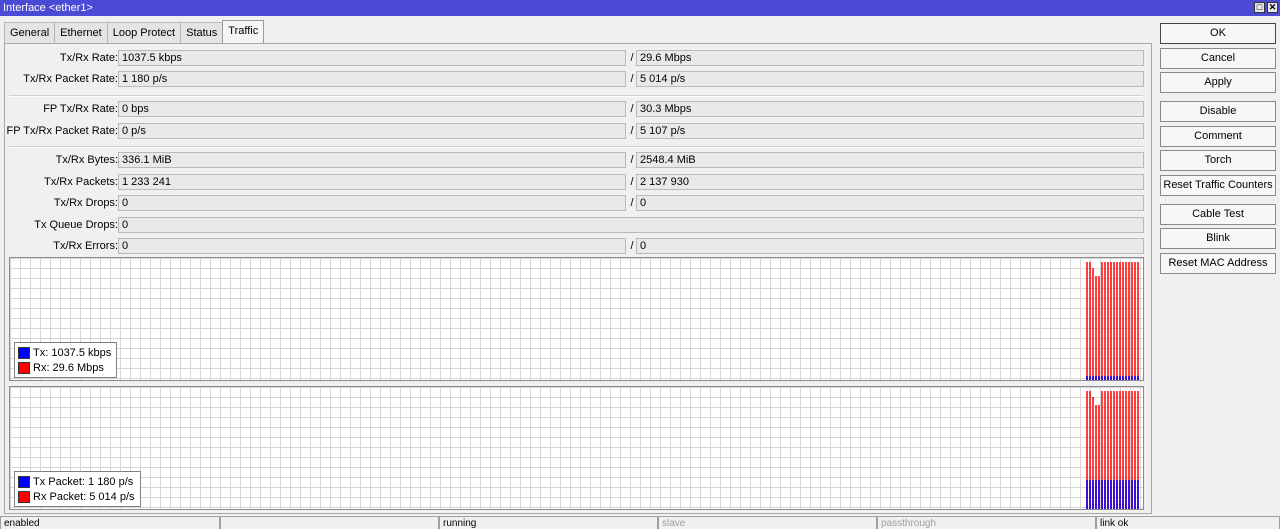  I want to click on status-enabled: enabled, so click(110, 522).